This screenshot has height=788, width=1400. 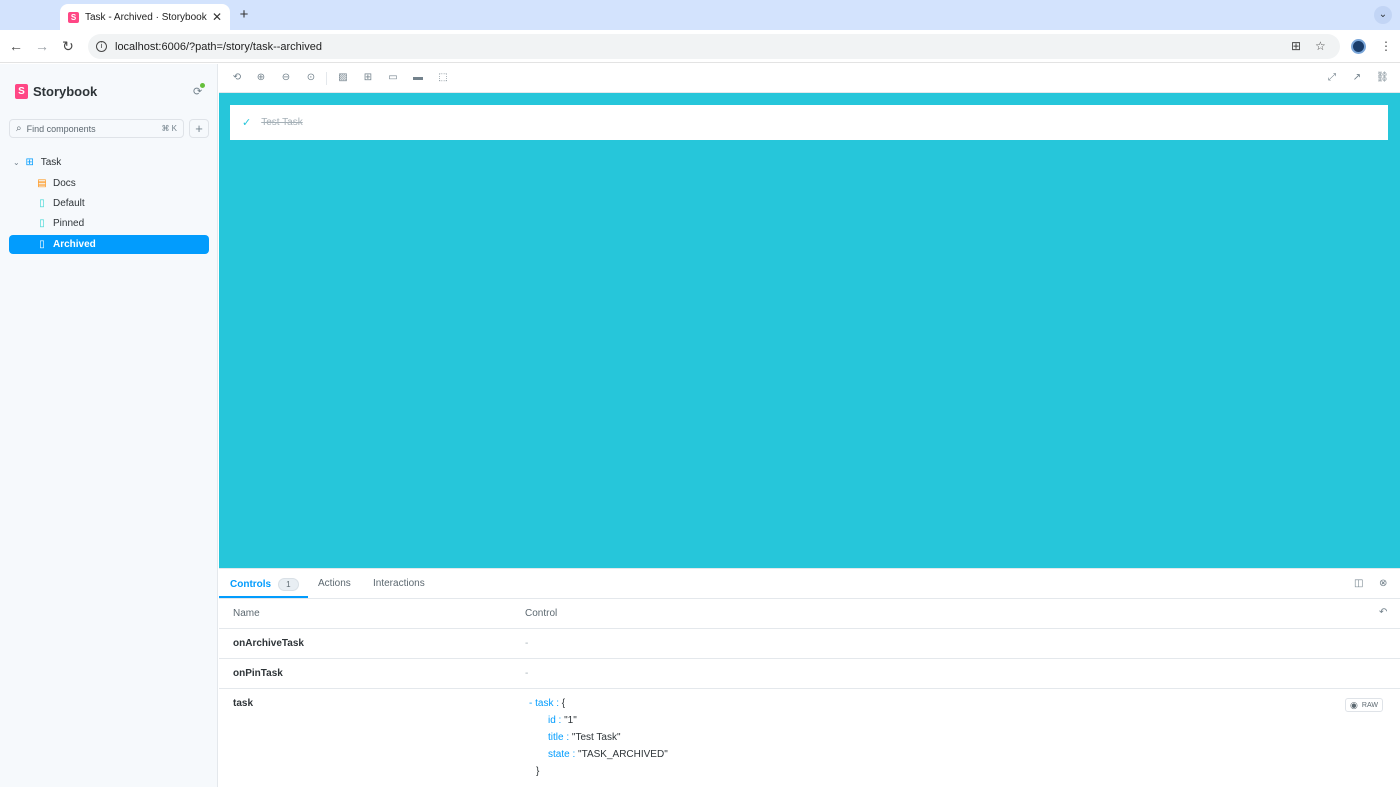 I want to click on table-row: onArchiveTask -, so click(x=809, y=644).